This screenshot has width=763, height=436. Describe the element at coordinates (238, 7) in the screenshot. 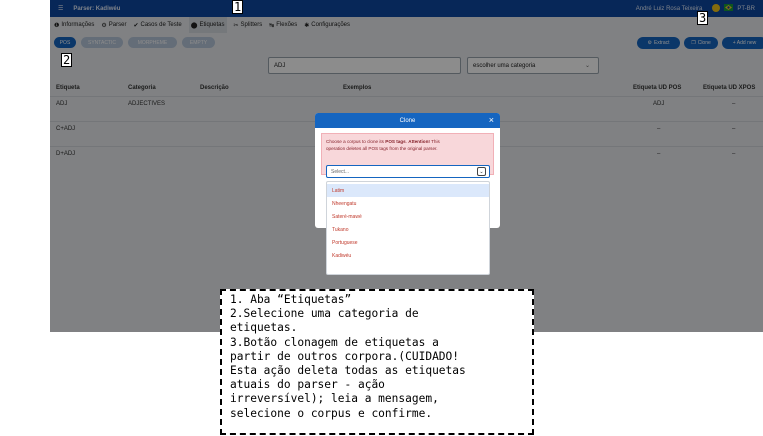

I see `step-marker: 1` at that location.